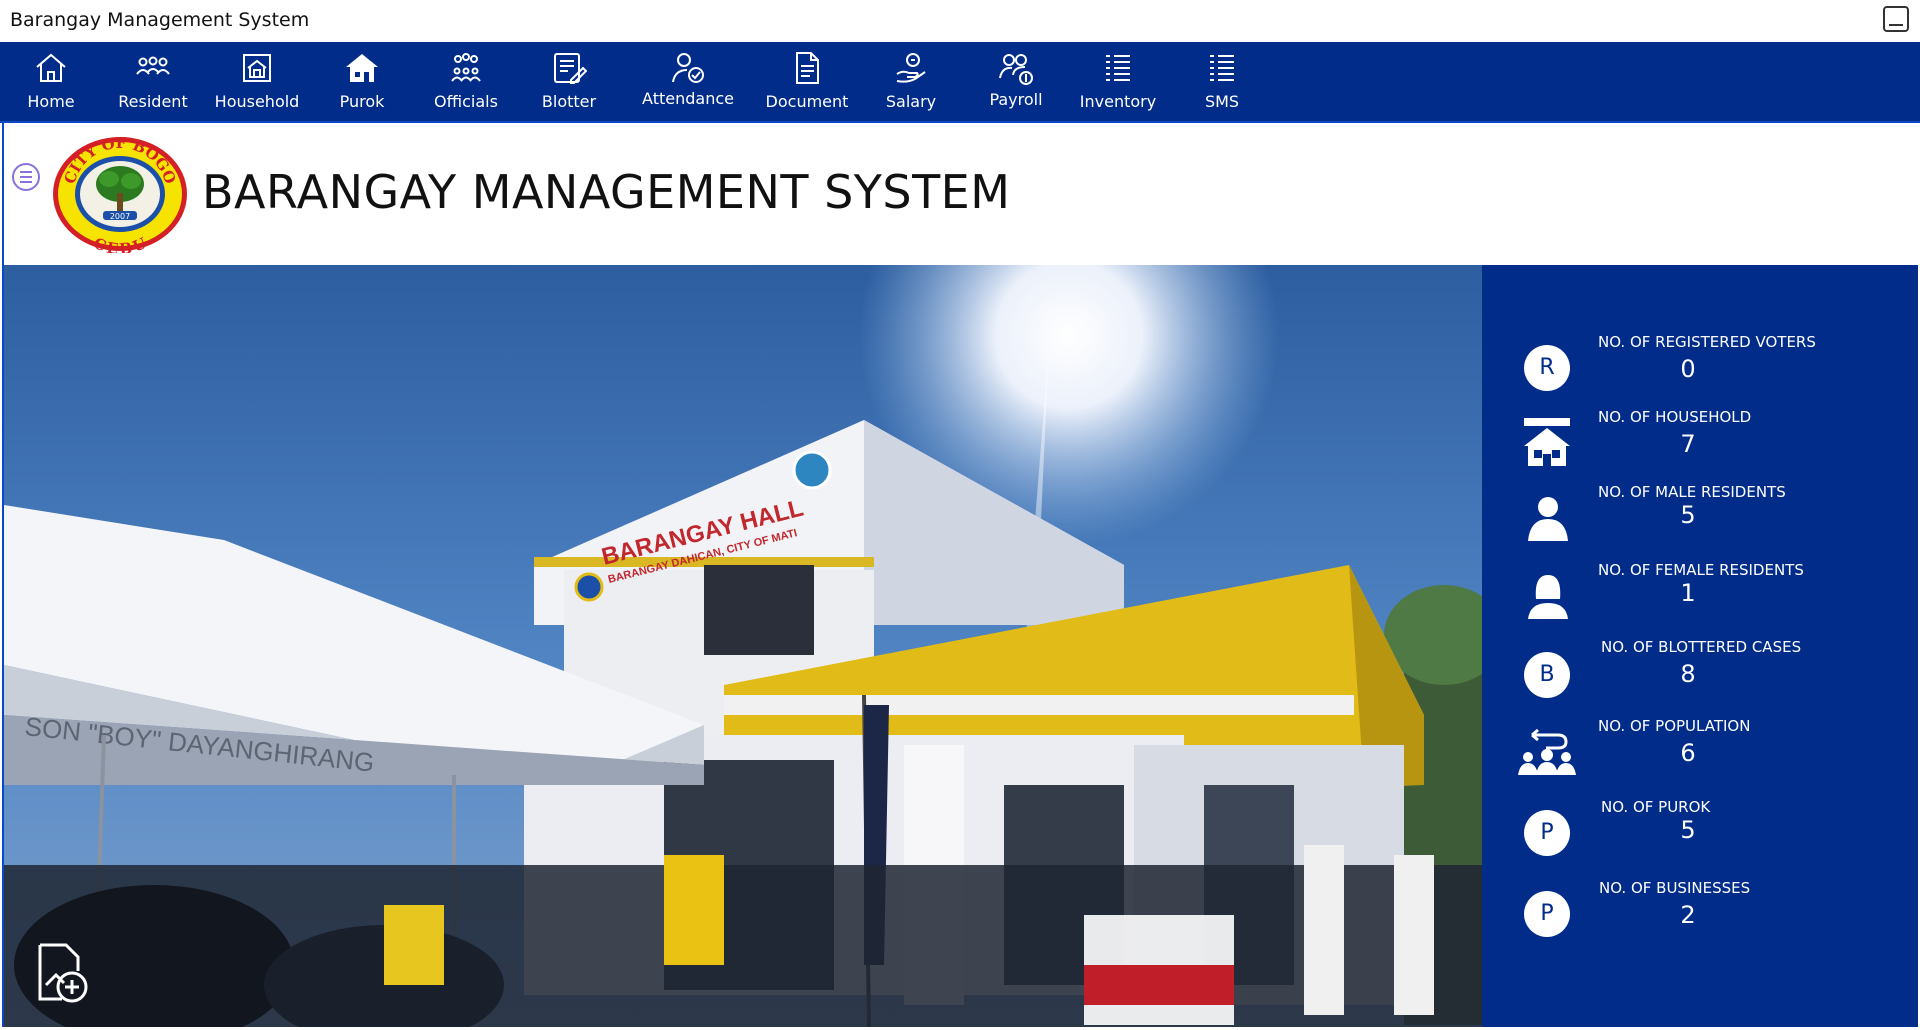  I want to click on salary-icon, so click(911, 68).